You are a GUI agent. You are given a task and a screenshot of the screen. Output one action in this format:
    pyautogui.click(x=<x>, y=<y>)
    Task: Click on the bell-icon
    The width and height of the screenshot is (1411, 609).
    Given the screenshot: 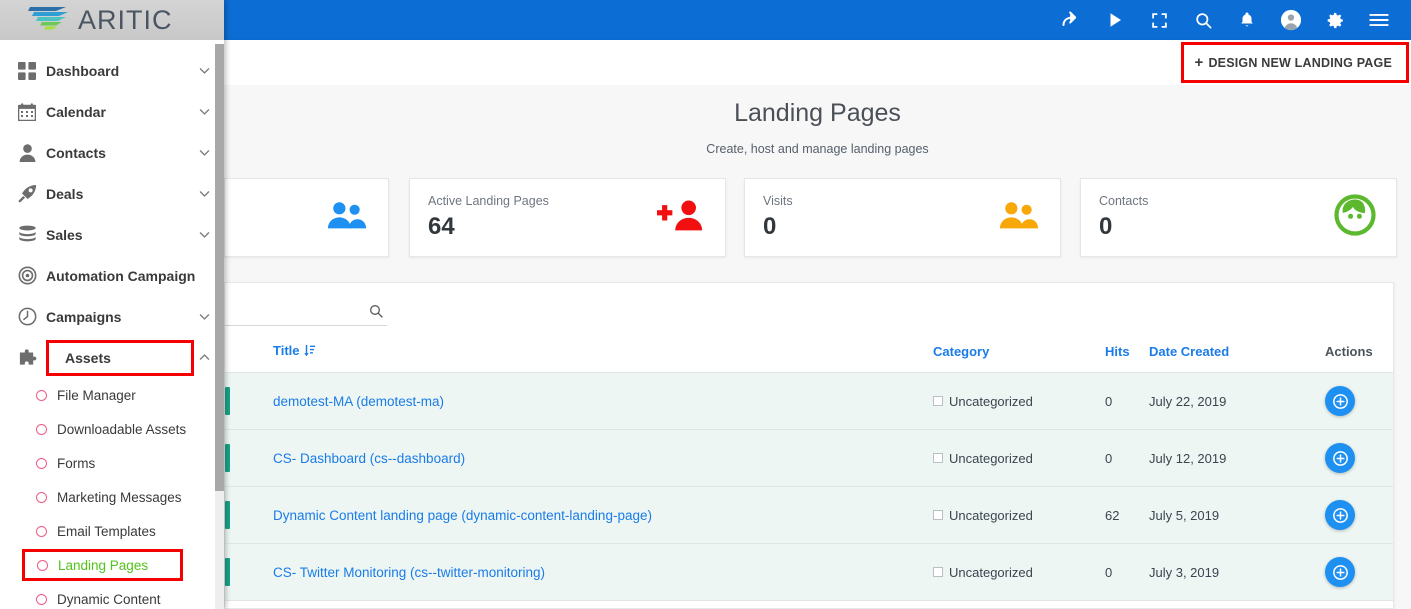 What is the action you would take?
    pyautogui.click(x=1247, y=20)
    